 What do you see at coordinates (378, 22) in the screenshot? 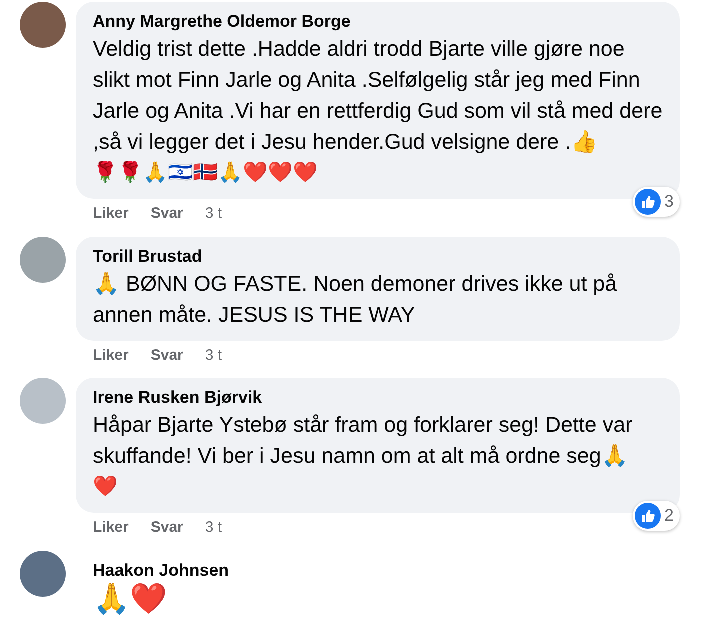
I see `author-name: Anny Margrethe Oldemor Borge` at bounding box center [378, 22].